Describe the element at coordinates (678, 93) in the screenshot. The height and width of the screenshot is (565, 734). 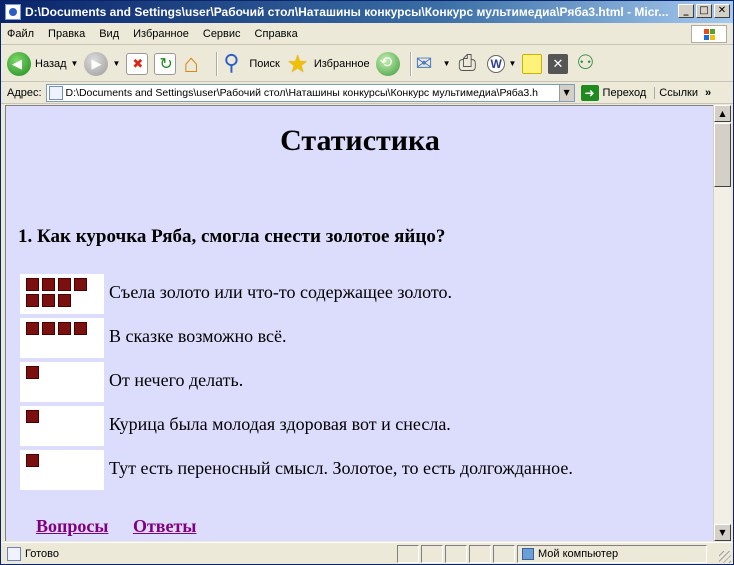
I see `links-label: Ссылки` at that location.